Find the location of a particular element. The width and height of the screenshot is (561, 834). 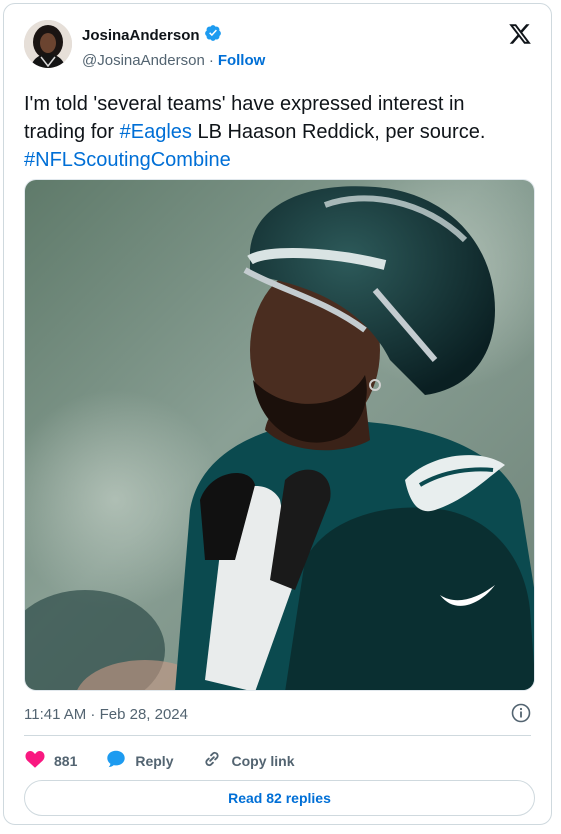

hashtag-eagles: #Eagles is located at coordinates (156, 132).